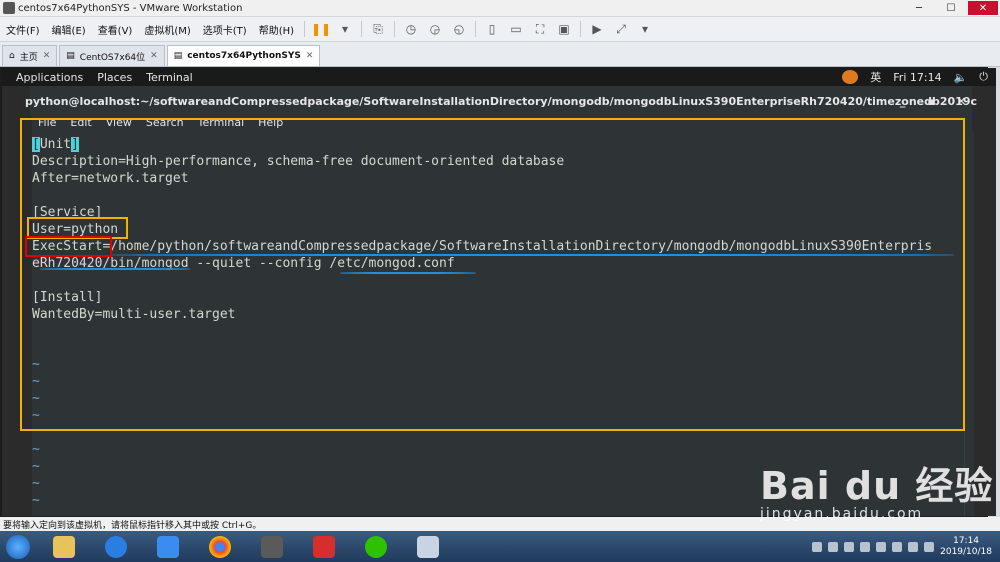 This screenshot has height=562, width=1000. What do you see at coordinates (114, 77) in the screenshot?
I see `places-menu: Places` at bounding box center [114, 77].